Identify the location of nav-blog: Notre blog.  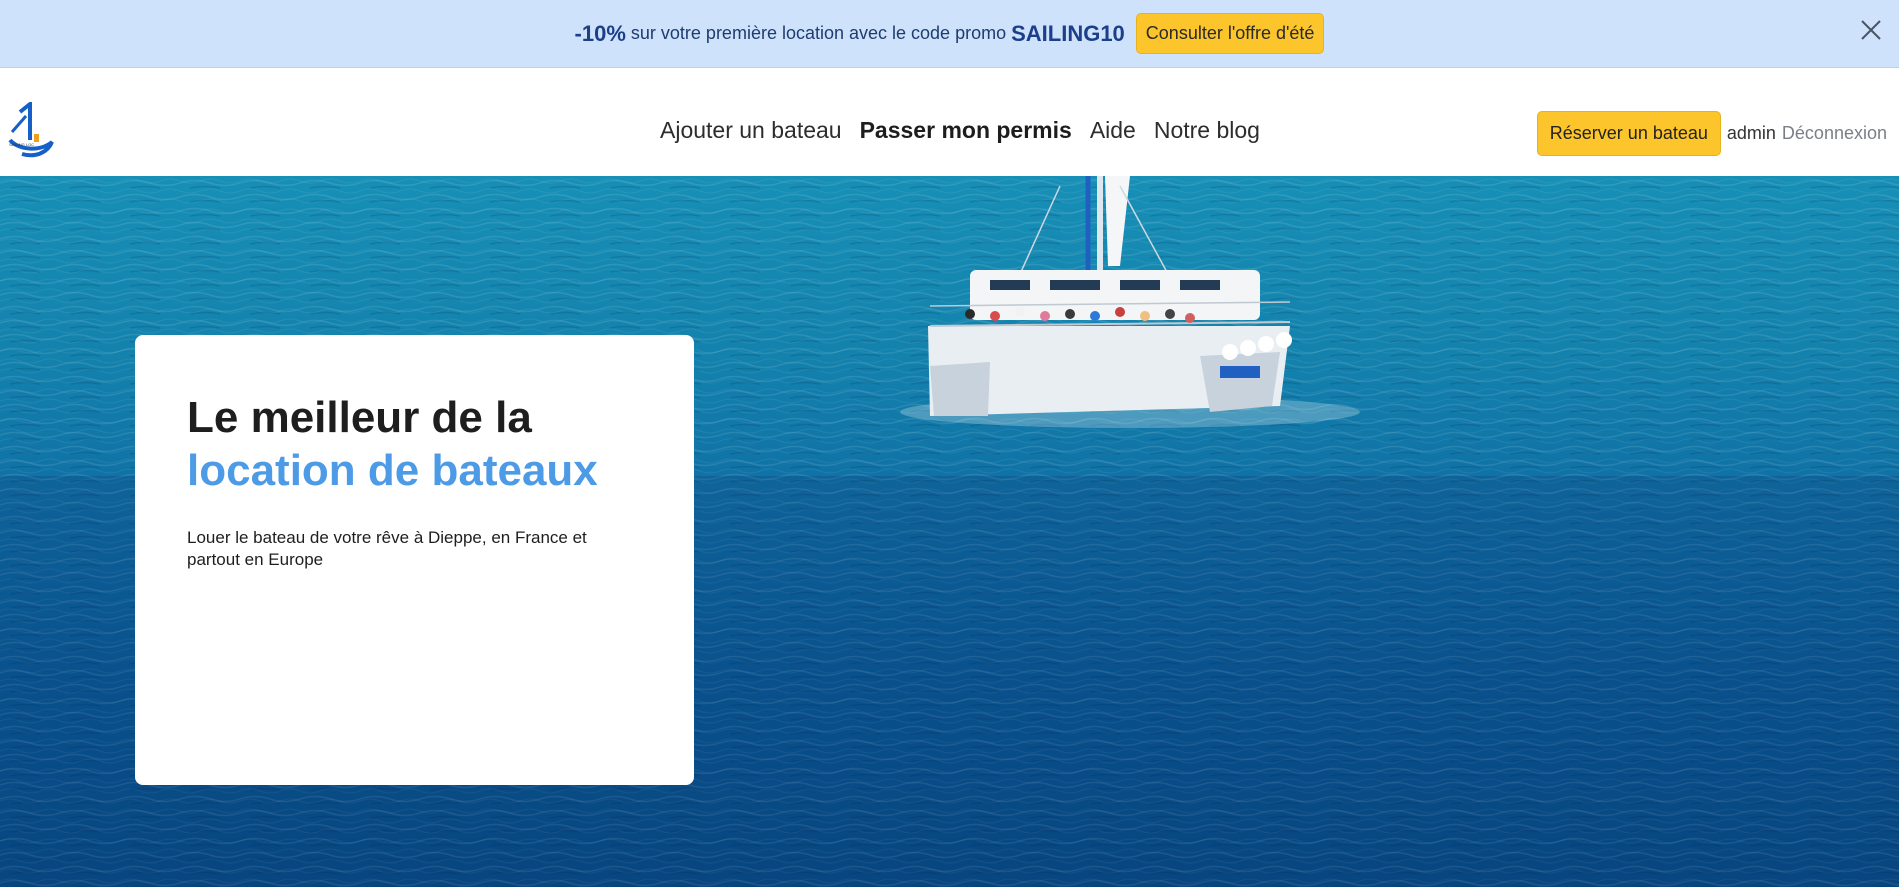
(1207, 130).